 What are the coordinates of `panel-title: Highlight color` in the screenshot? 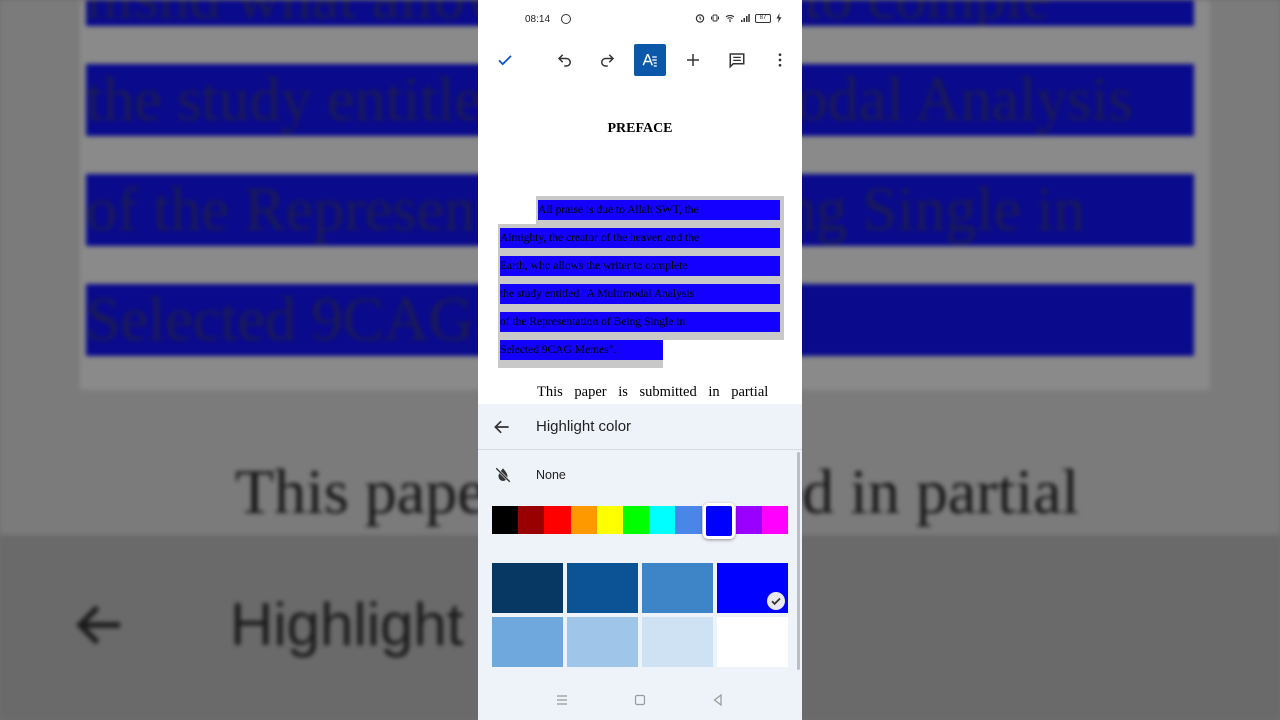 It's located at (584, 426).